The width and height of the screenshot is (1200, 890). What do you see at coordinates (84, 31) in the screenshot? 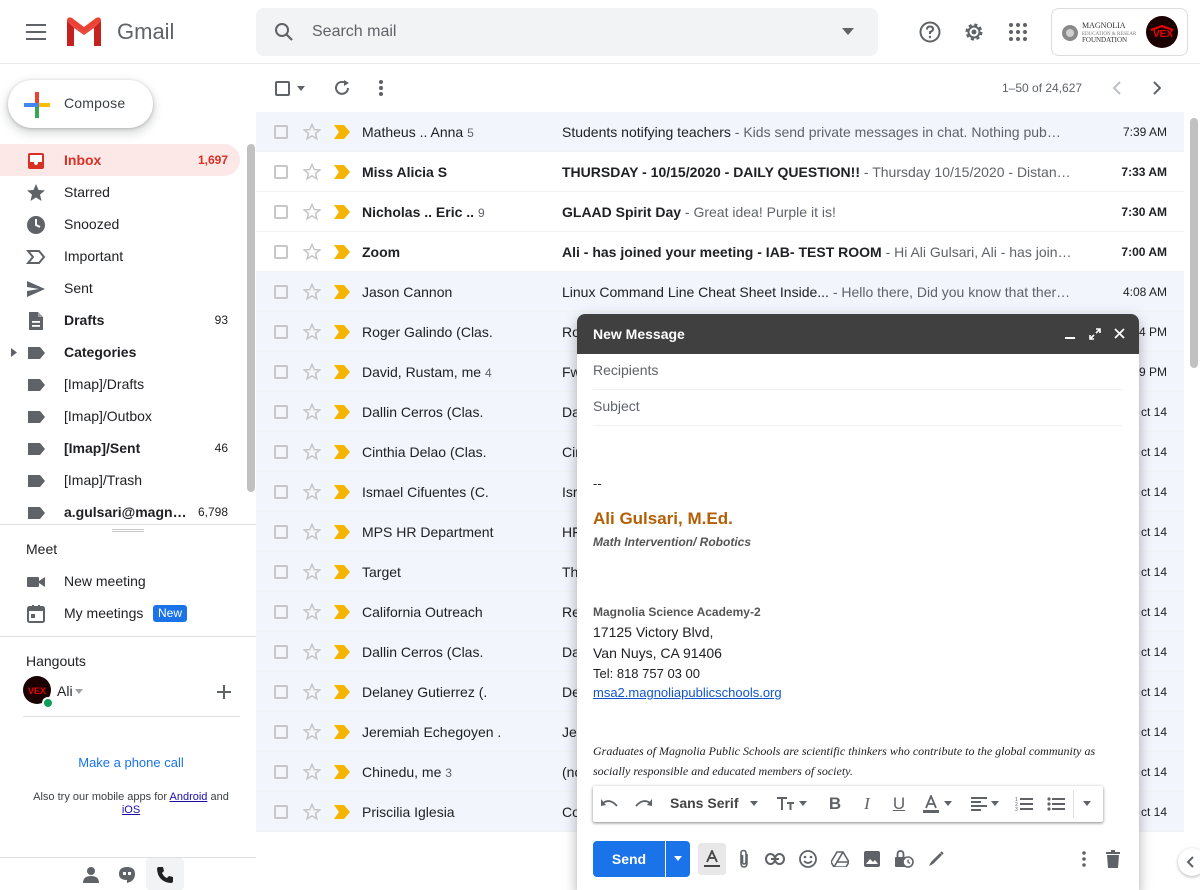
I see `gmail-logo-icon` at bounding box center [84, 31].